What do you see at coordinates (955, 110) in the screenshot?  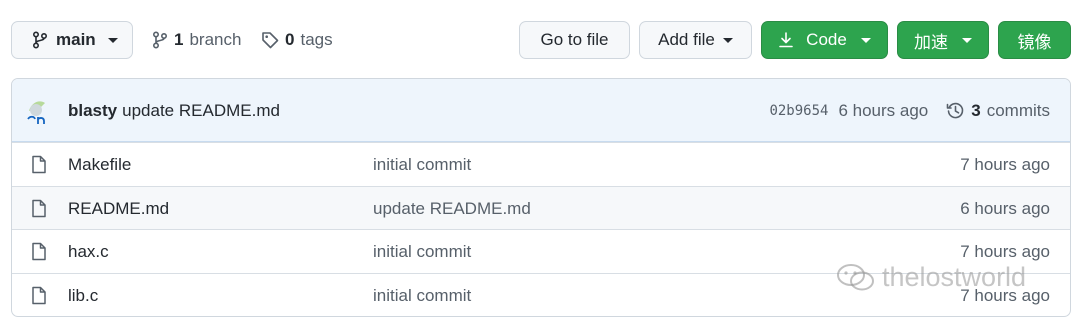 I see `history-icon` at bounding box center [955, 110].